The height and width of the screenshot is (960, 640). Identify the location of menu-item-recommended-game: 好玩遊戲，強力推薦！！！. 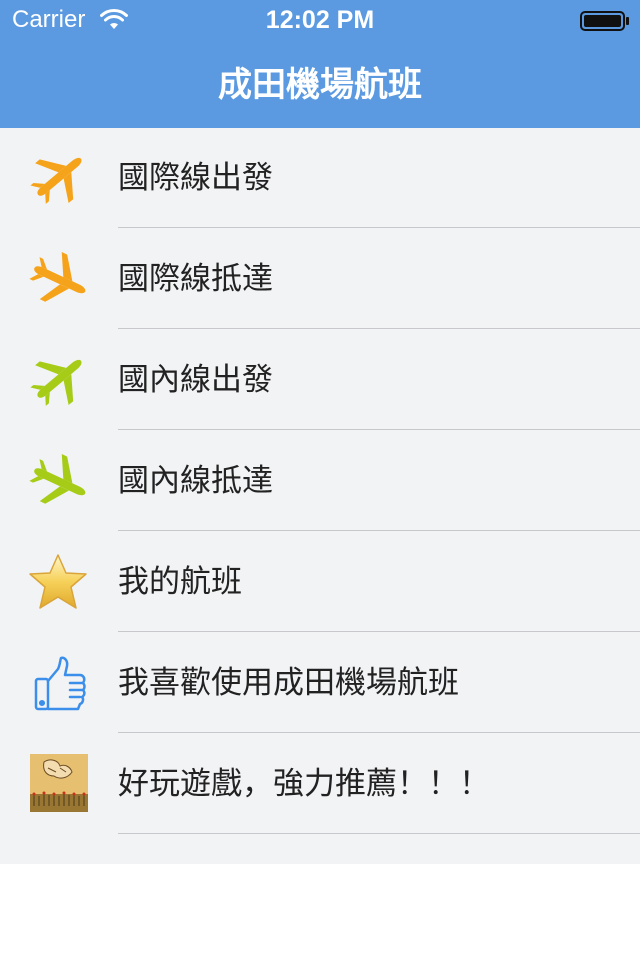
(320, 784).